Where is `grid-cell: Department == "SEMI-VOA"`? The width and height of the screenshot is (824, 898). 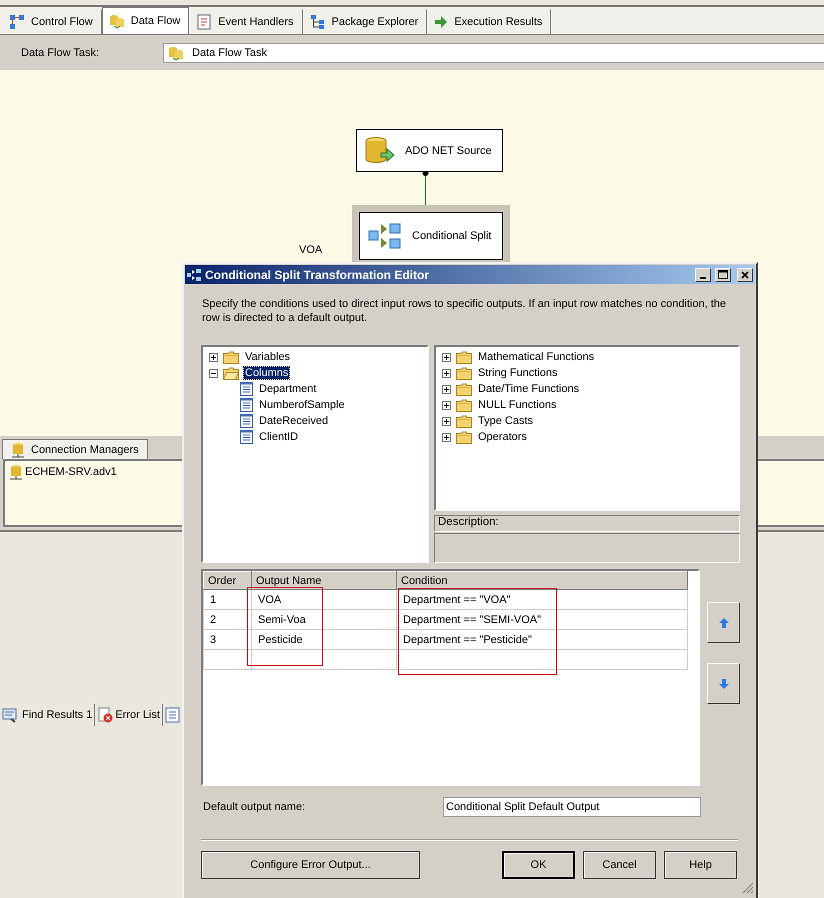
grid-cell: Department == "SEMI-VOA" is located at coordinates (542, 620).